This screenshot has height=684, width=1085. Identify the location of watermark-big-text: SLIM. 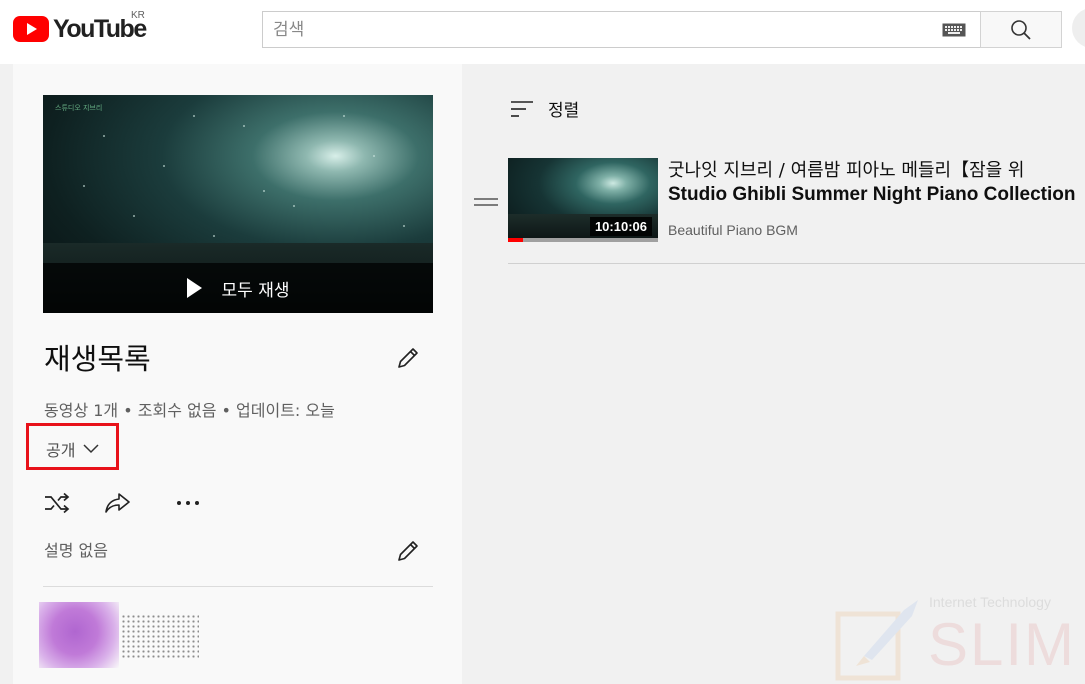
(1002, 644).